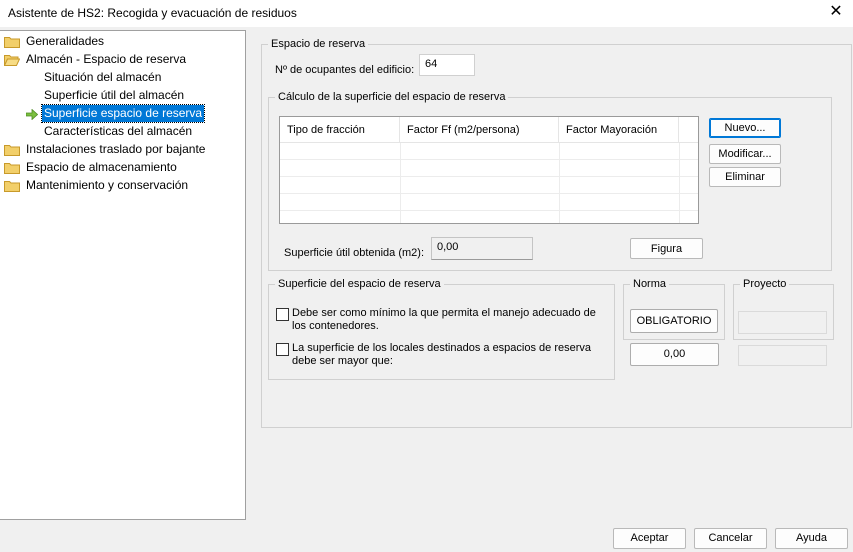 The image size is (853, 552). Describe the element at coordinates (765, 284) in the screenshot. I see `proyecto-group-title: Proyecto` at that location.